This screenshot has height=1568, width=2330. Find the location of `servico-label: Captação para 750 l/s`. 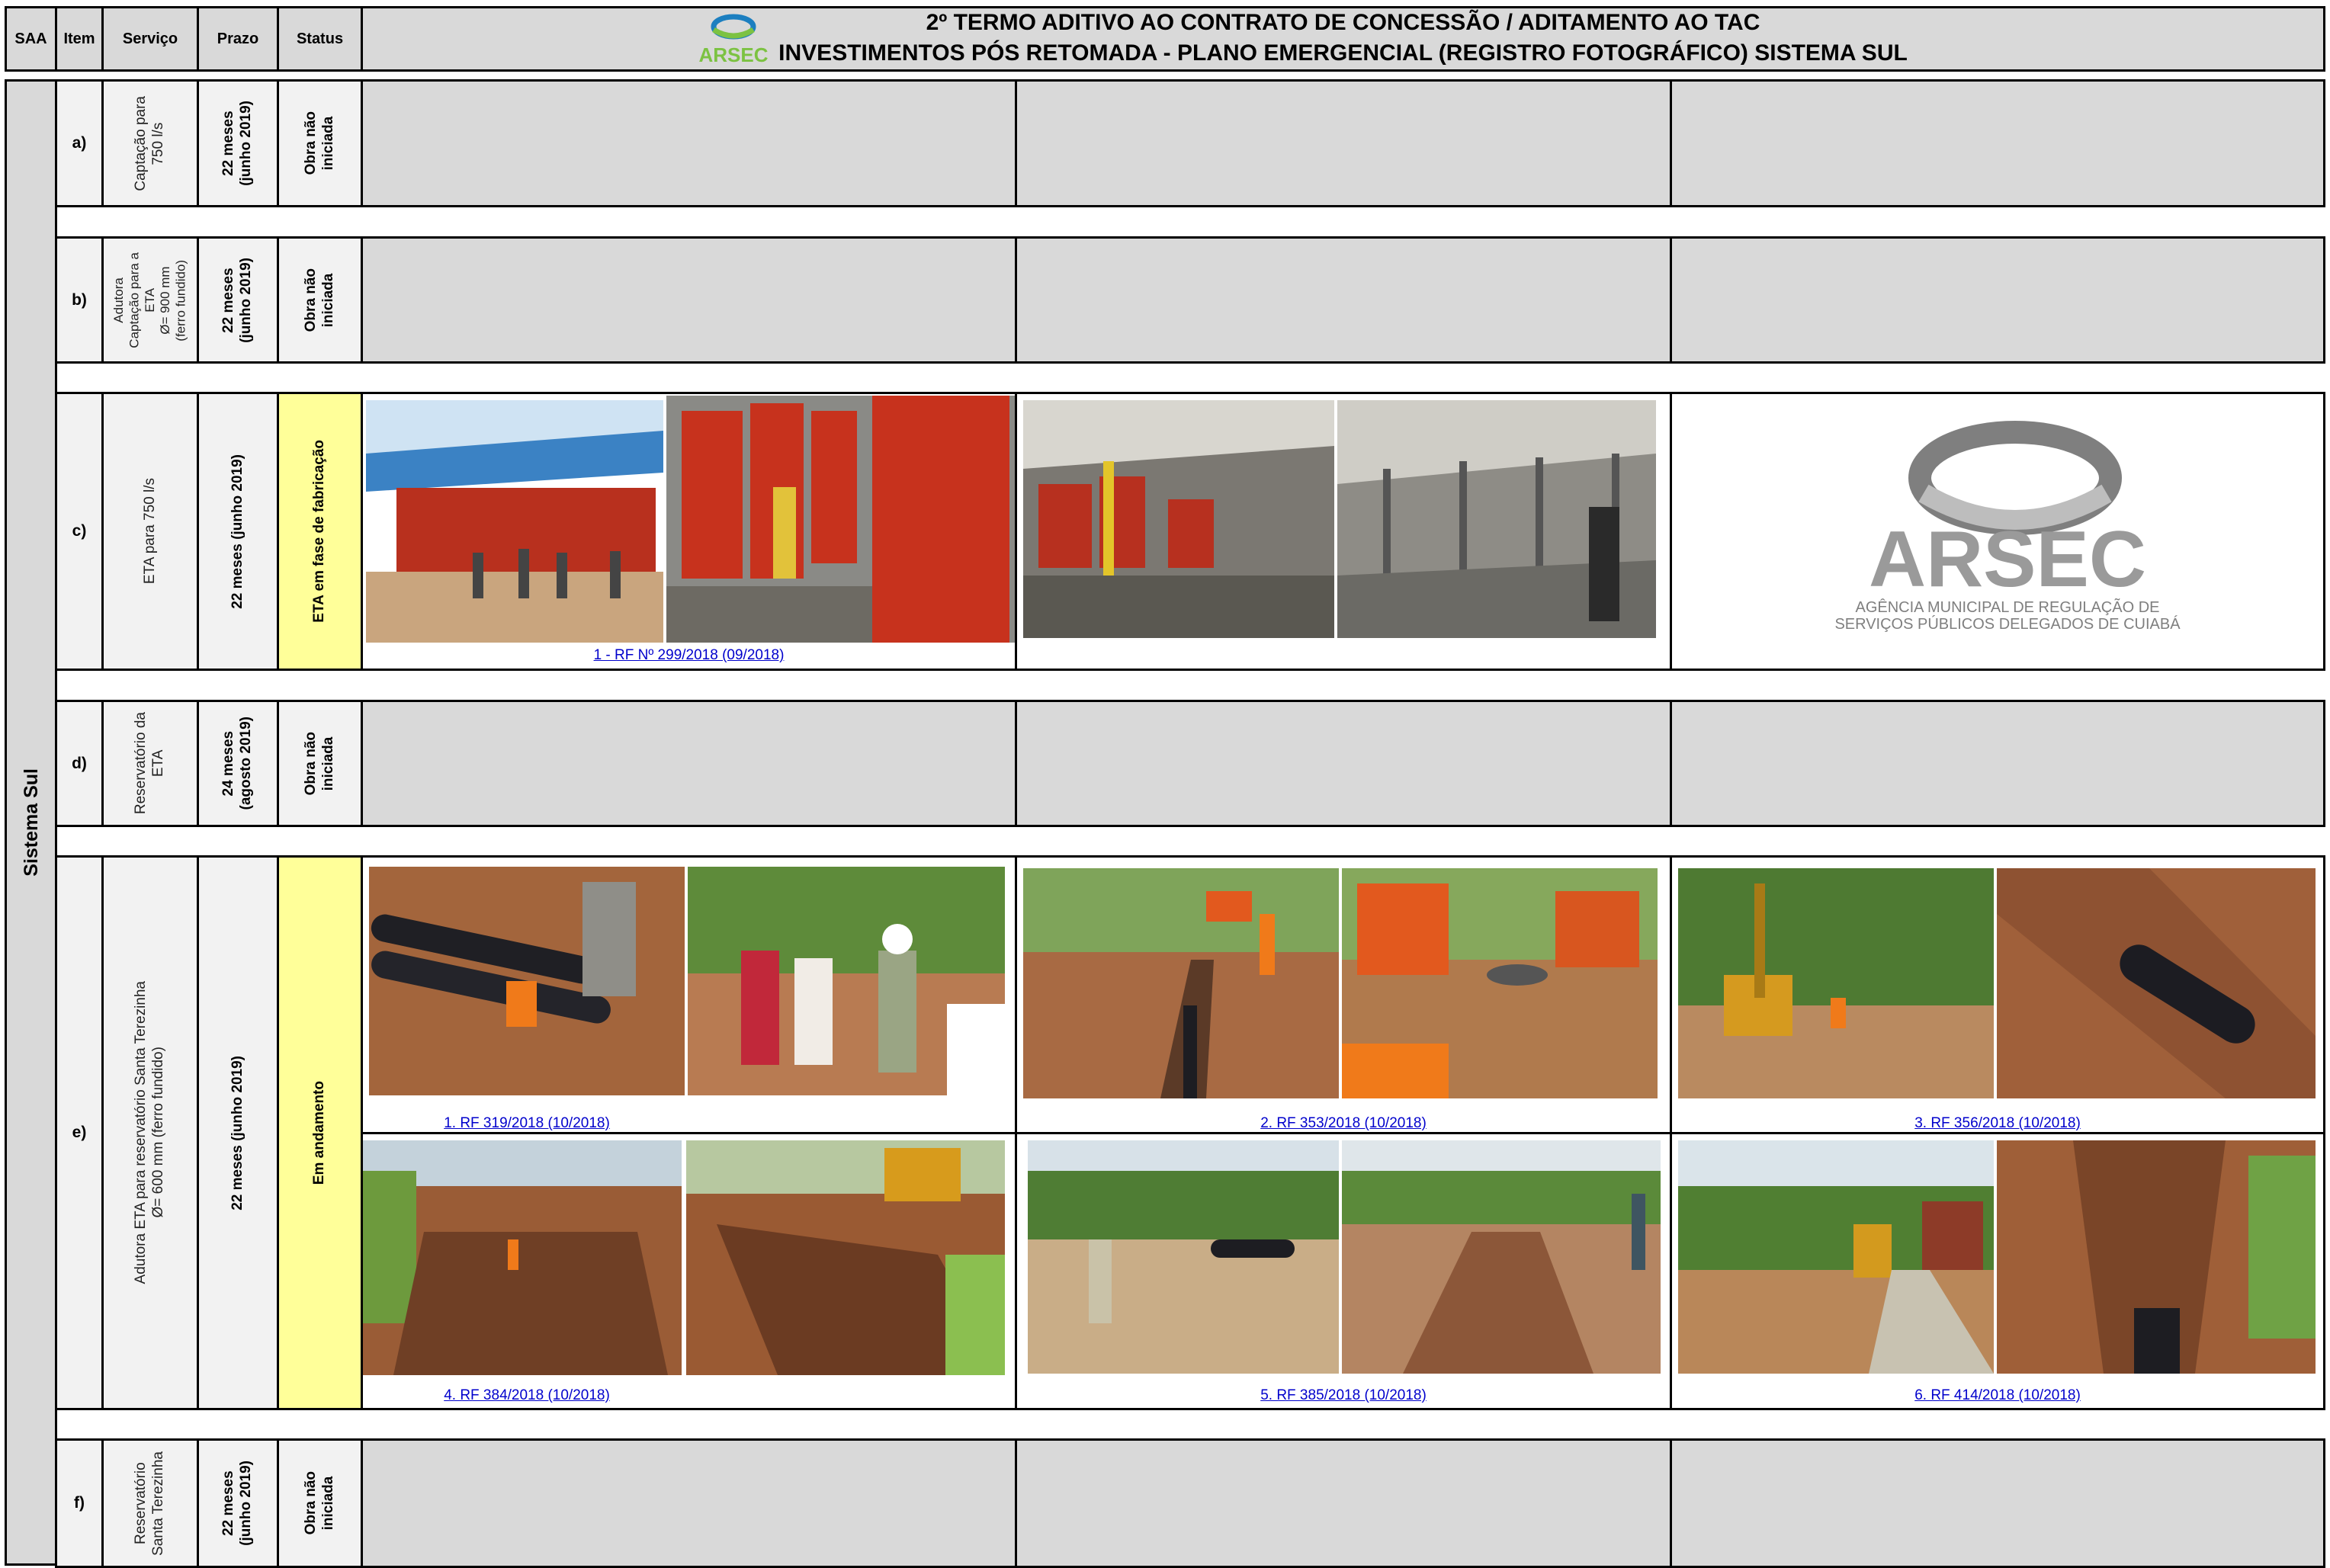

servico-label: Captação para 750 l/s is located at coordinates (149, 143).